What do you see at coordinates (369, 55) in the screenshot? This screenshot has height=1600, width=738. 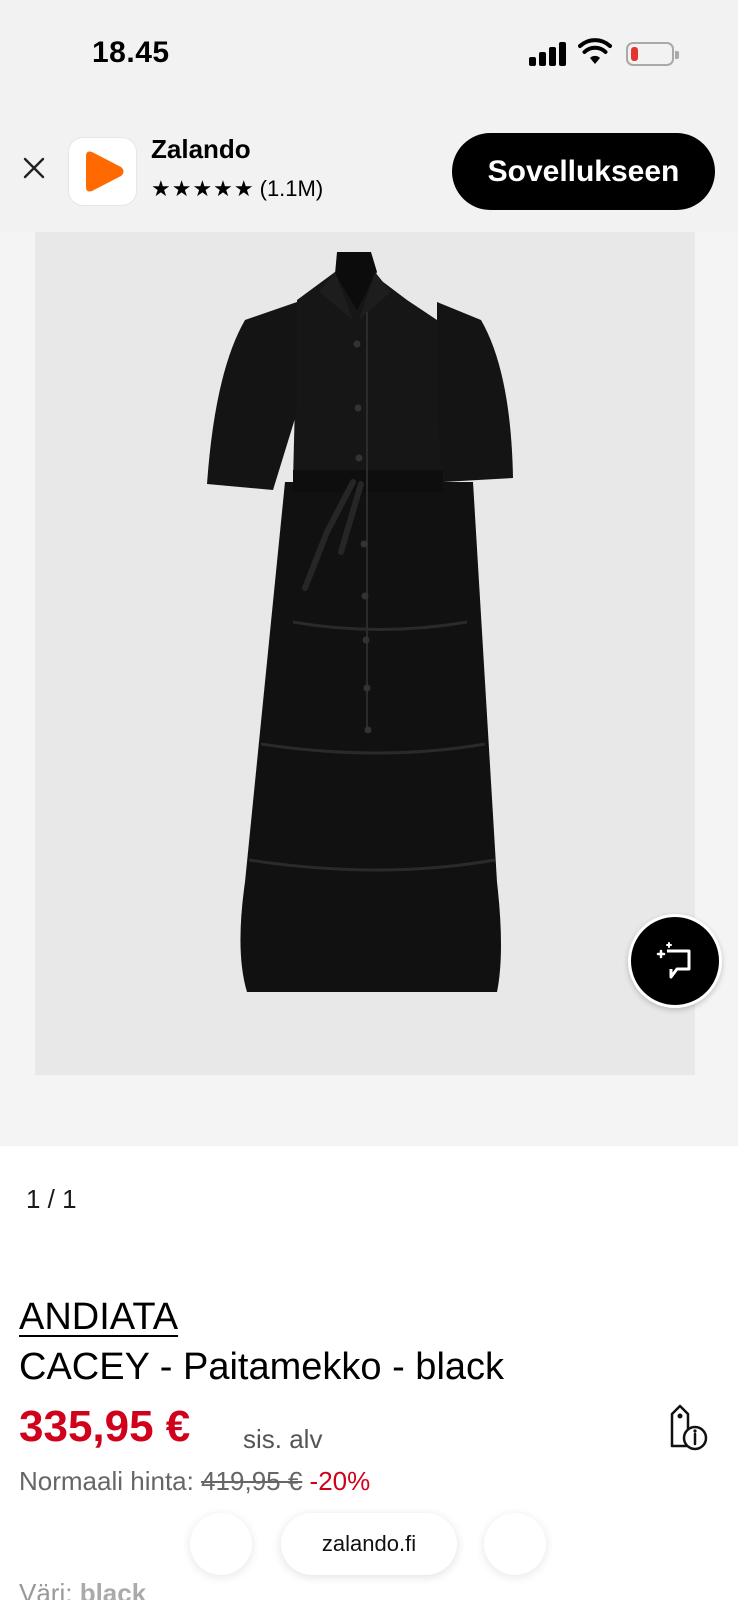 I see `status-bar: 18.45` at bounding box center [369, 55].